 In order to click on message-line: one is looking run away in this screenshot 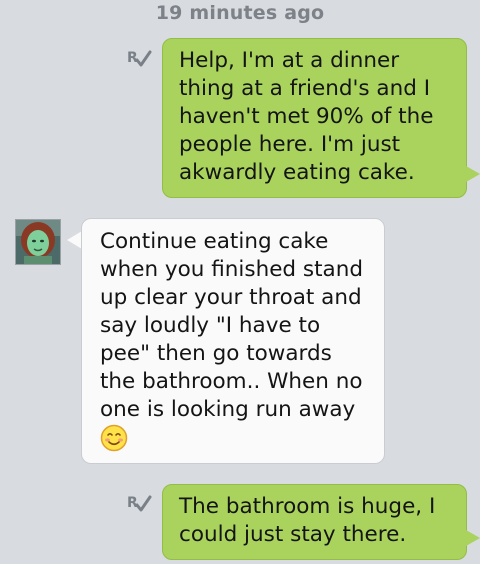, I will do `click(228, 409)`.